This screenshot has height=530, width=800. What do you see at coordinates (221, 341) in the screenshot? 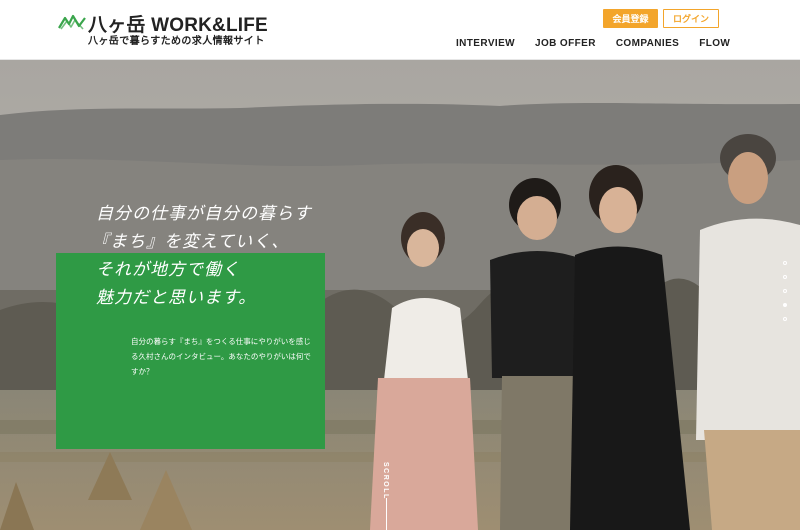
I see `lead-line: 自分の暮らす『まち』をつくる仕事にやりがいを感じ` at bounding box center [221, 341].